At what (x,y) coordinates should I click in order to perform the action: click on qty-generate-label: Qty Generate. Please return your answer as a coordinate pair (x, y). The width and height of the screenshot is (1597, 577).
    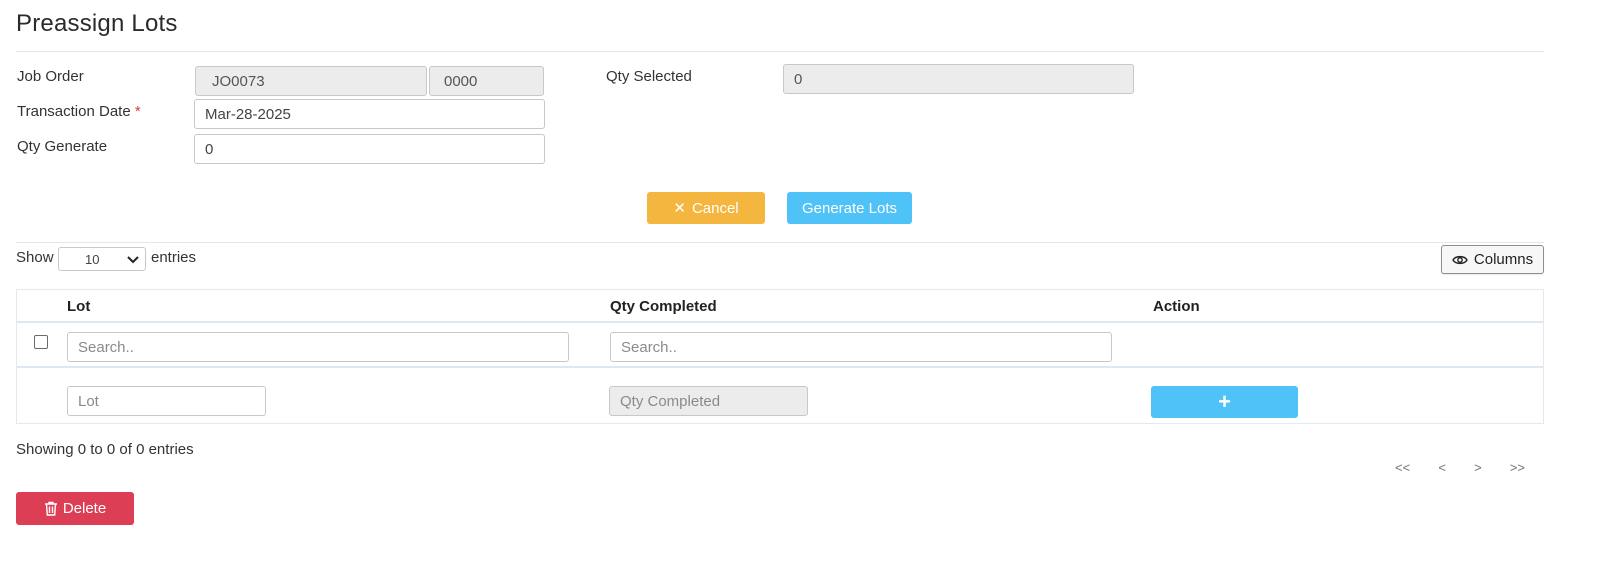
    Looking at the image, I should click on (62, 146).